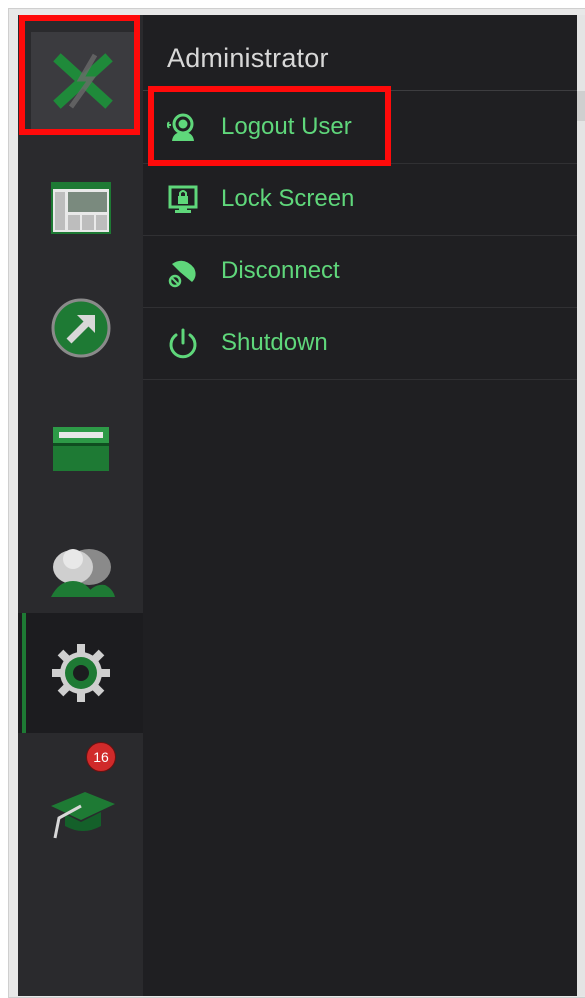 This screenshot has height=998, width=585. What do you see at coordinates (360, 271) in the screenshot?
I see `disconnect-item: Disconnect` at bounding box center [360, 271].